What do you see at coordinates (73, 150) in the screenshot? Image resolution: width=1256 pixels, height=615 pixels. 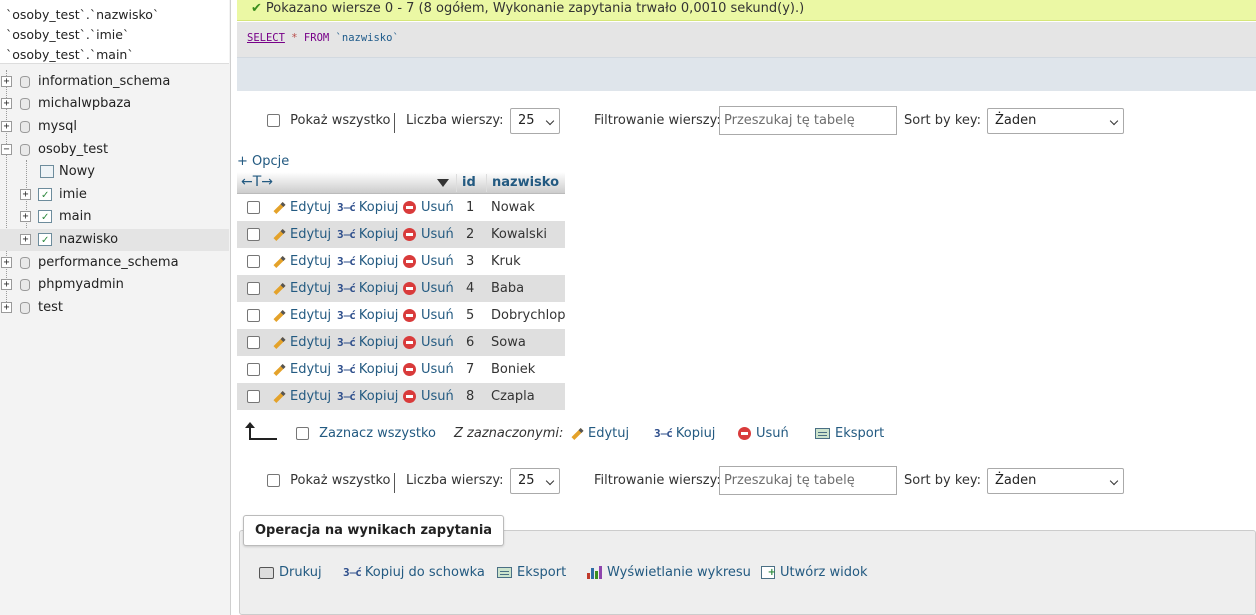 I see `tree-db-label: osoby_test` at bounding box center [73, 150].